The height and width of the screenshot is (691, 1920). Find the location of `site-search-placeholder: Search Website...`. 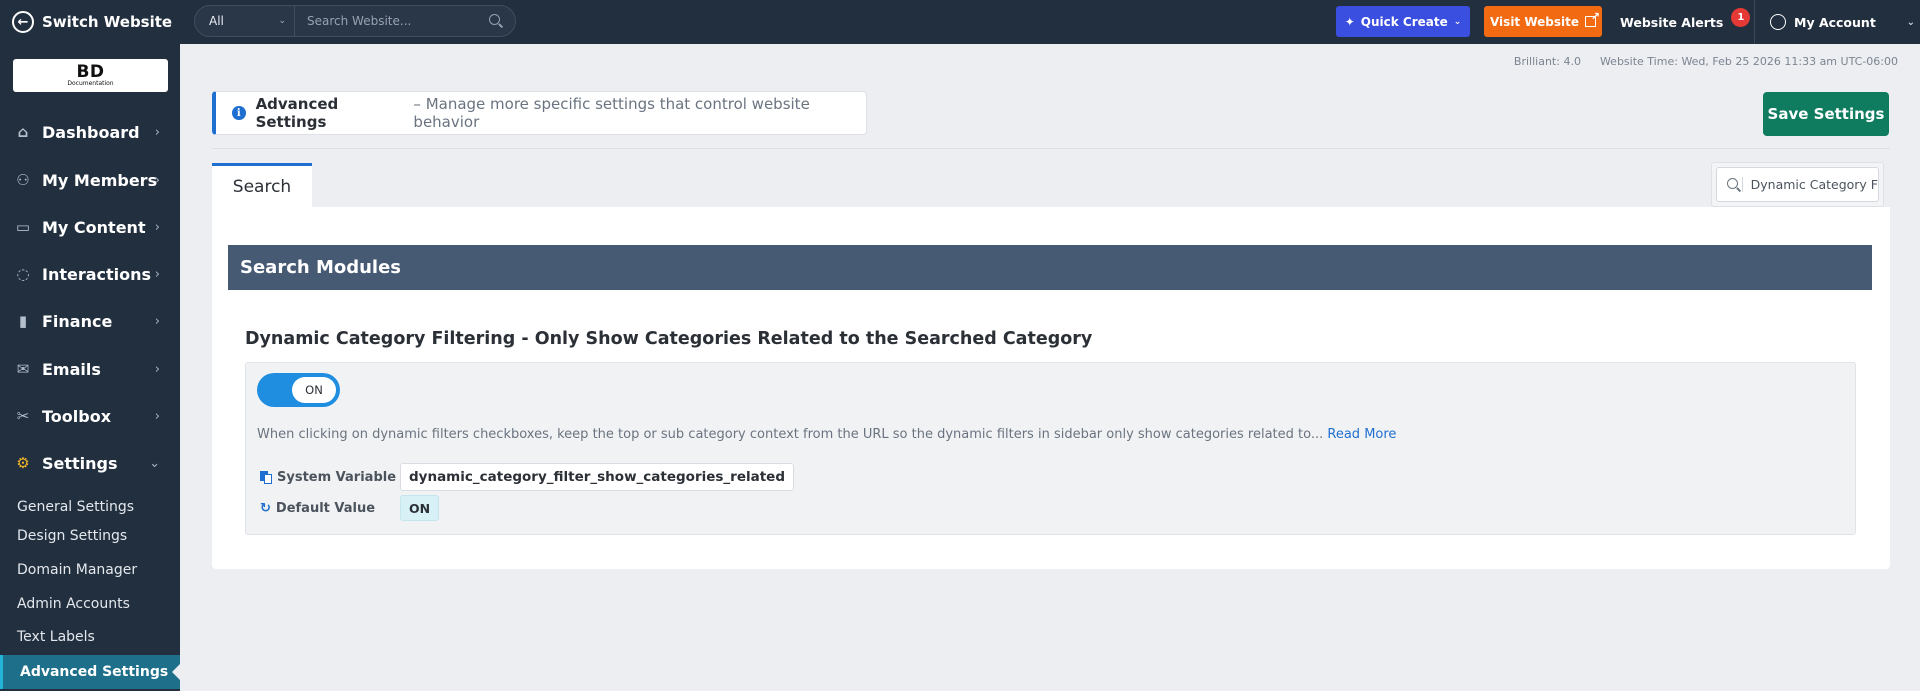

site-search-placeholder: Search Website... is located at coordinates (359, 21).